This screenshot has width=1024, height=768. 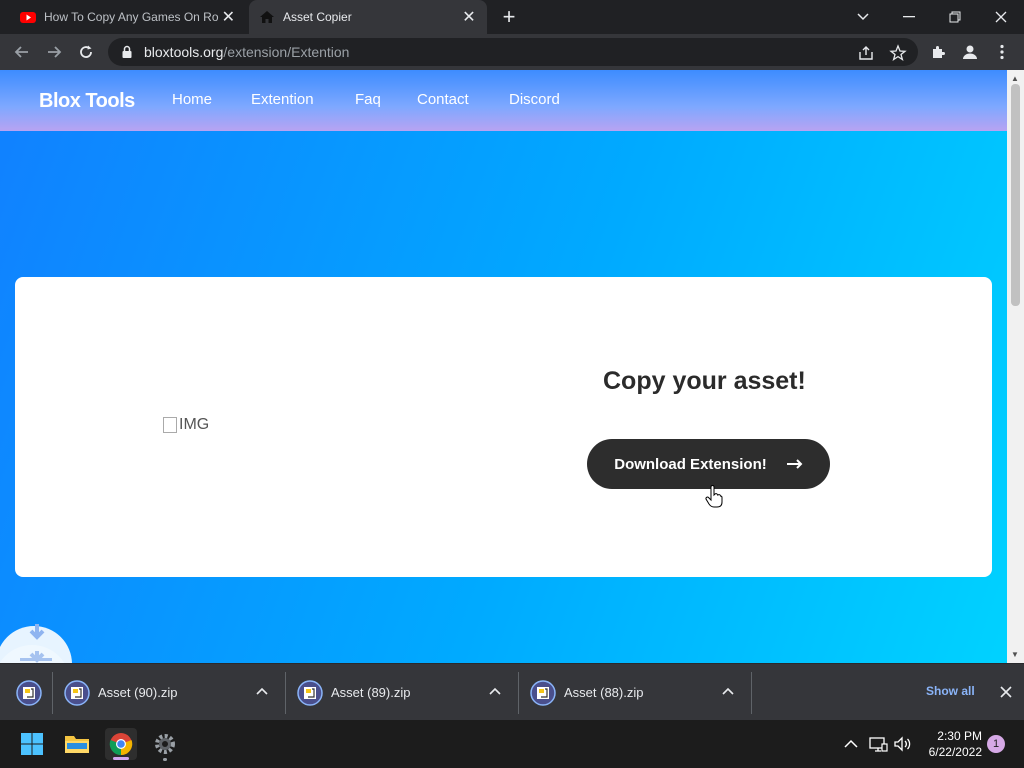 What do you see at coordinates (1015, 78) in the screenshot?
I see `scroll-up-icon: ▲` at bounding box center [1015, 78].